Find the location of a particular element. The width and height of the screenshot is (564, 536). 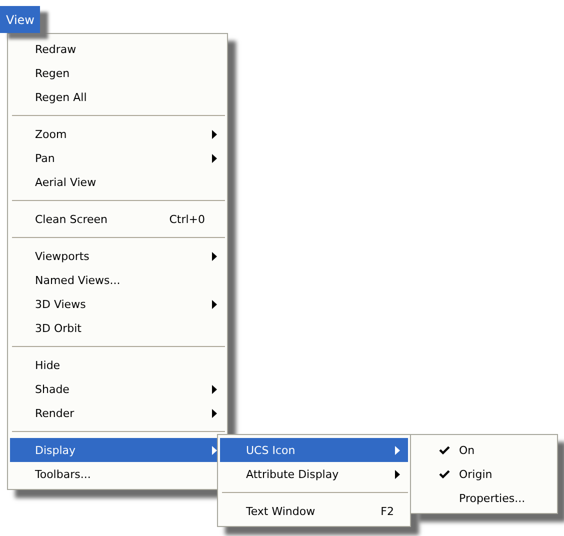

menu-item: Clean Screen Ctrl+0 is located at coordinates (117, 219).